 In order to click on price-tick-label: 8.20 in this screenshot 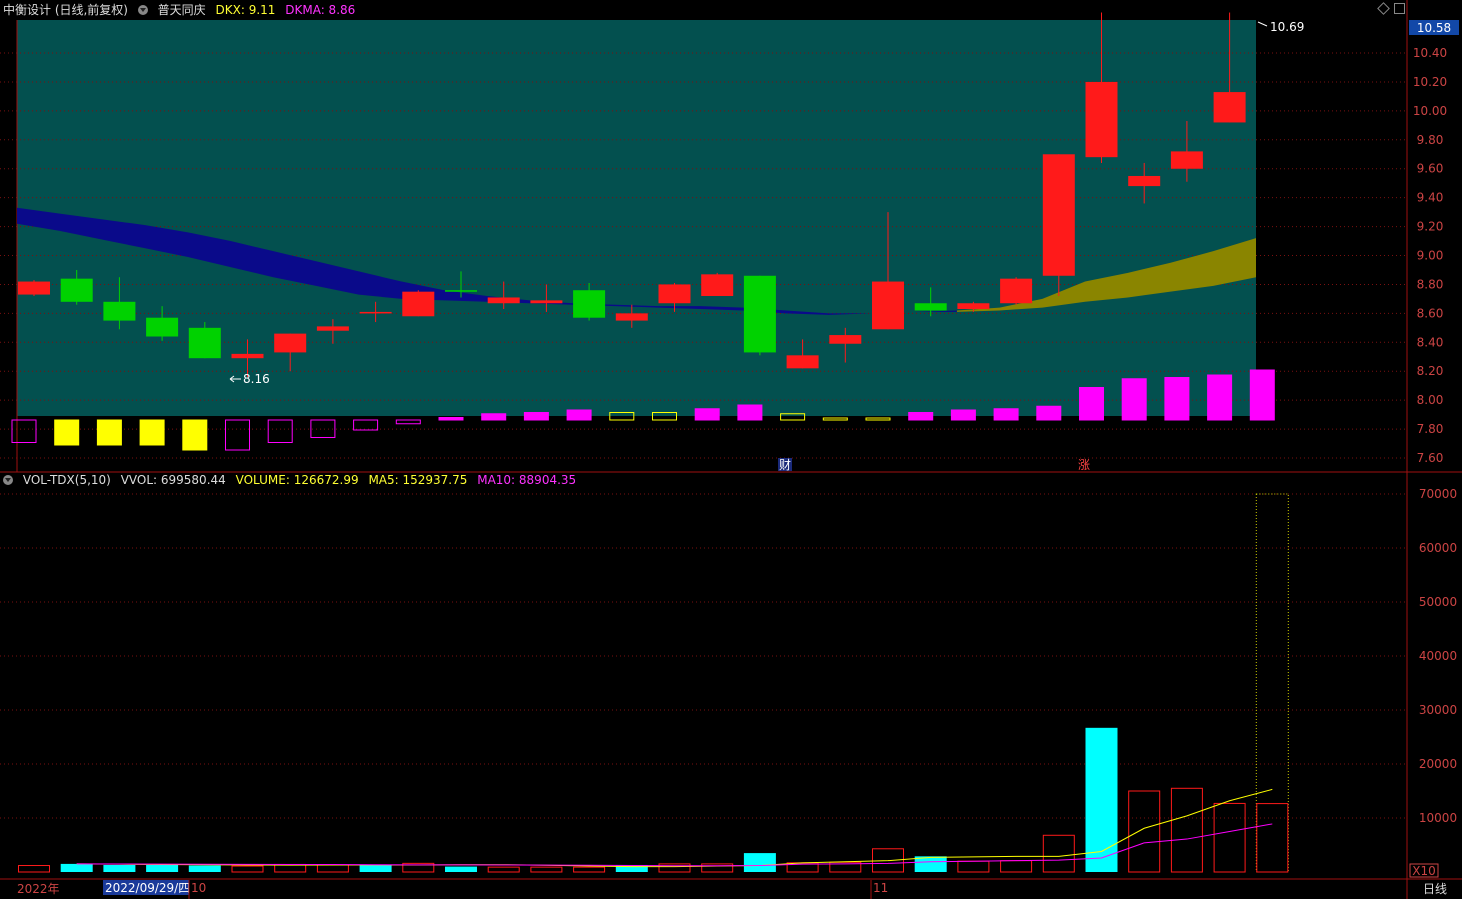, I will do `click(1430, 371)`.